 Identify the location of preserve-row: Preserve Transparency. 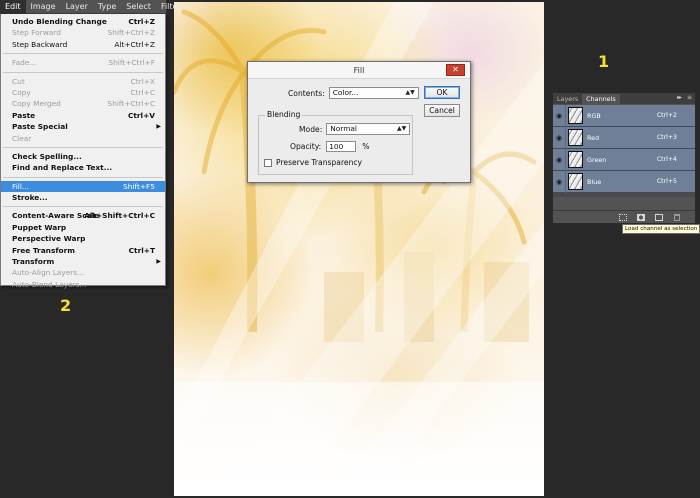
(313, 162).